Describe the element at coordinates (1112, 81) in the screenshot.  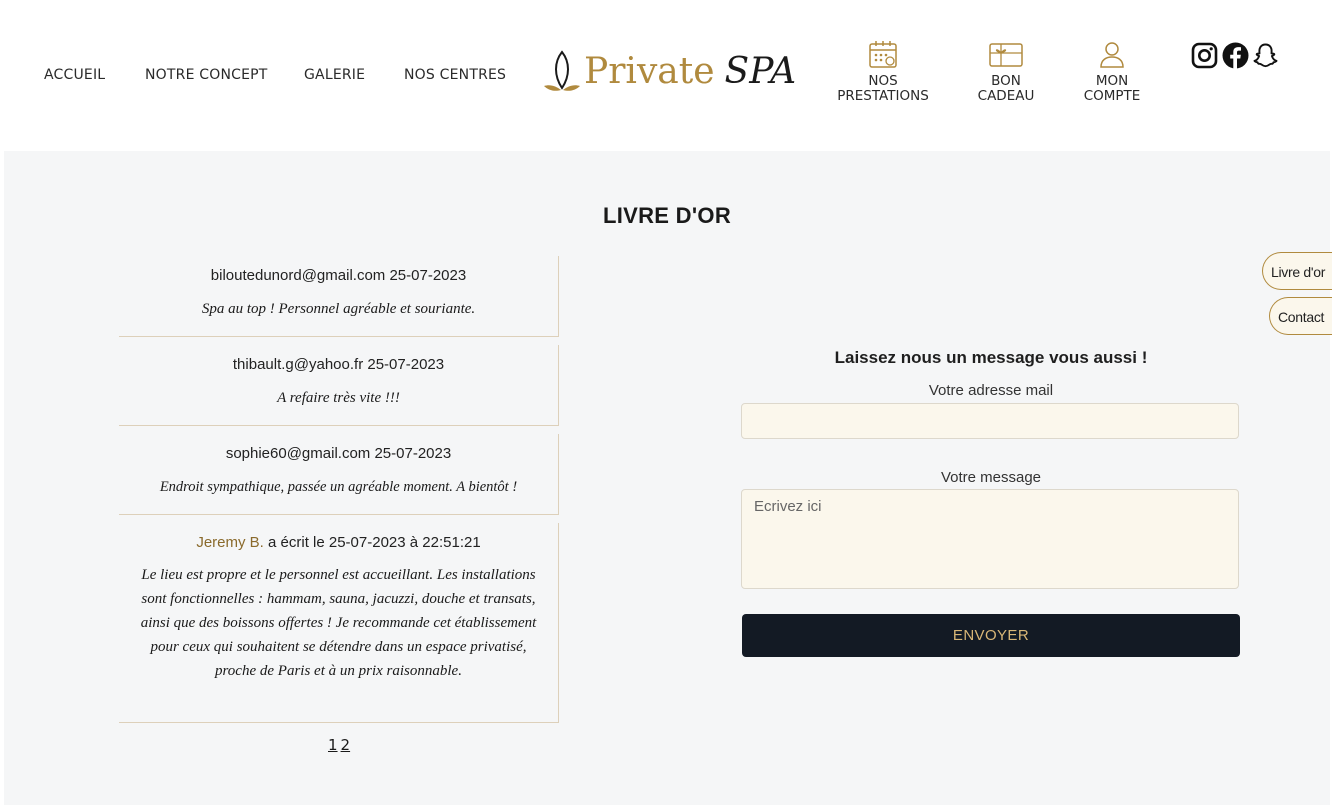
I see `compte-line1: MON` at that location.